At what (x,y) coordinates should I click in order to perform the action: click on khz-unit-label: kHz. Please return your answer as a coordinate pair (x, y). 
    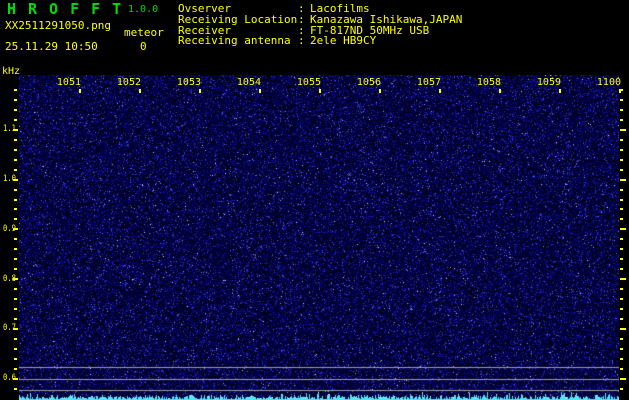
    Looking at the image, I should click on (11, 71).